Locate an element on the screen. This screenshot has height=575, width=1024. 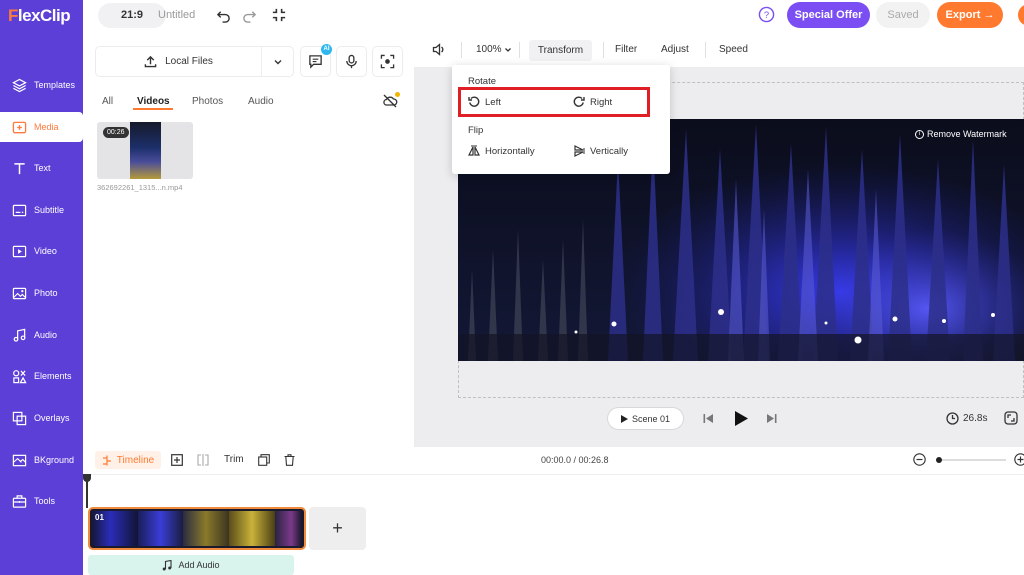
adjust-button: Adjust is located at coordinates (675, 49).